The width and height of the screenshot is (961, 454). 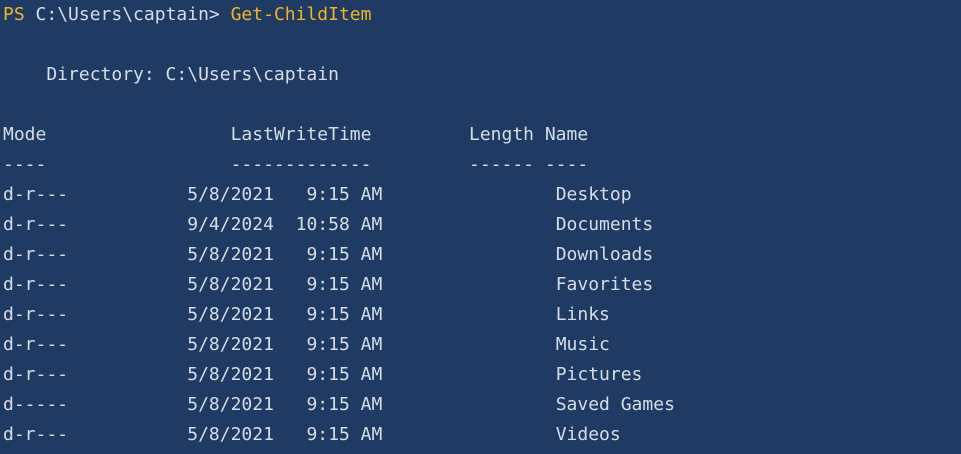 I want to click on table-row: d-r--- 5/8/2021 9:15 AM Desktop, so click(x=317, y=195).